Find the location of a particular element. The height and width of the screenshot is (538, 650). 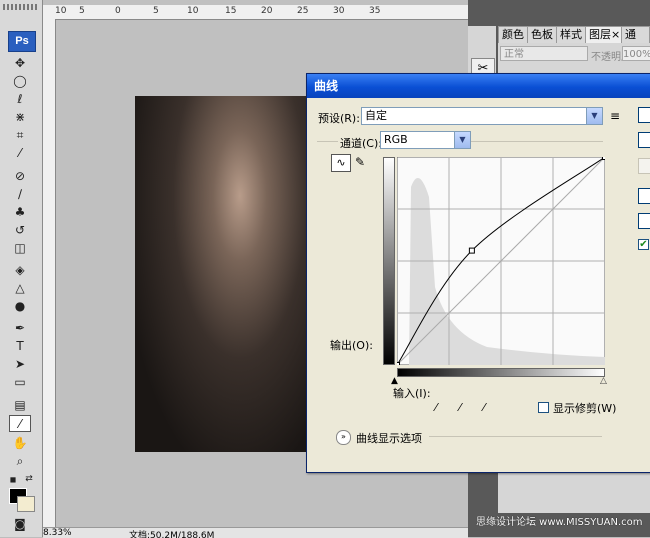

magic-wand-icon: ⋇ is located at coordinates (20, 116).